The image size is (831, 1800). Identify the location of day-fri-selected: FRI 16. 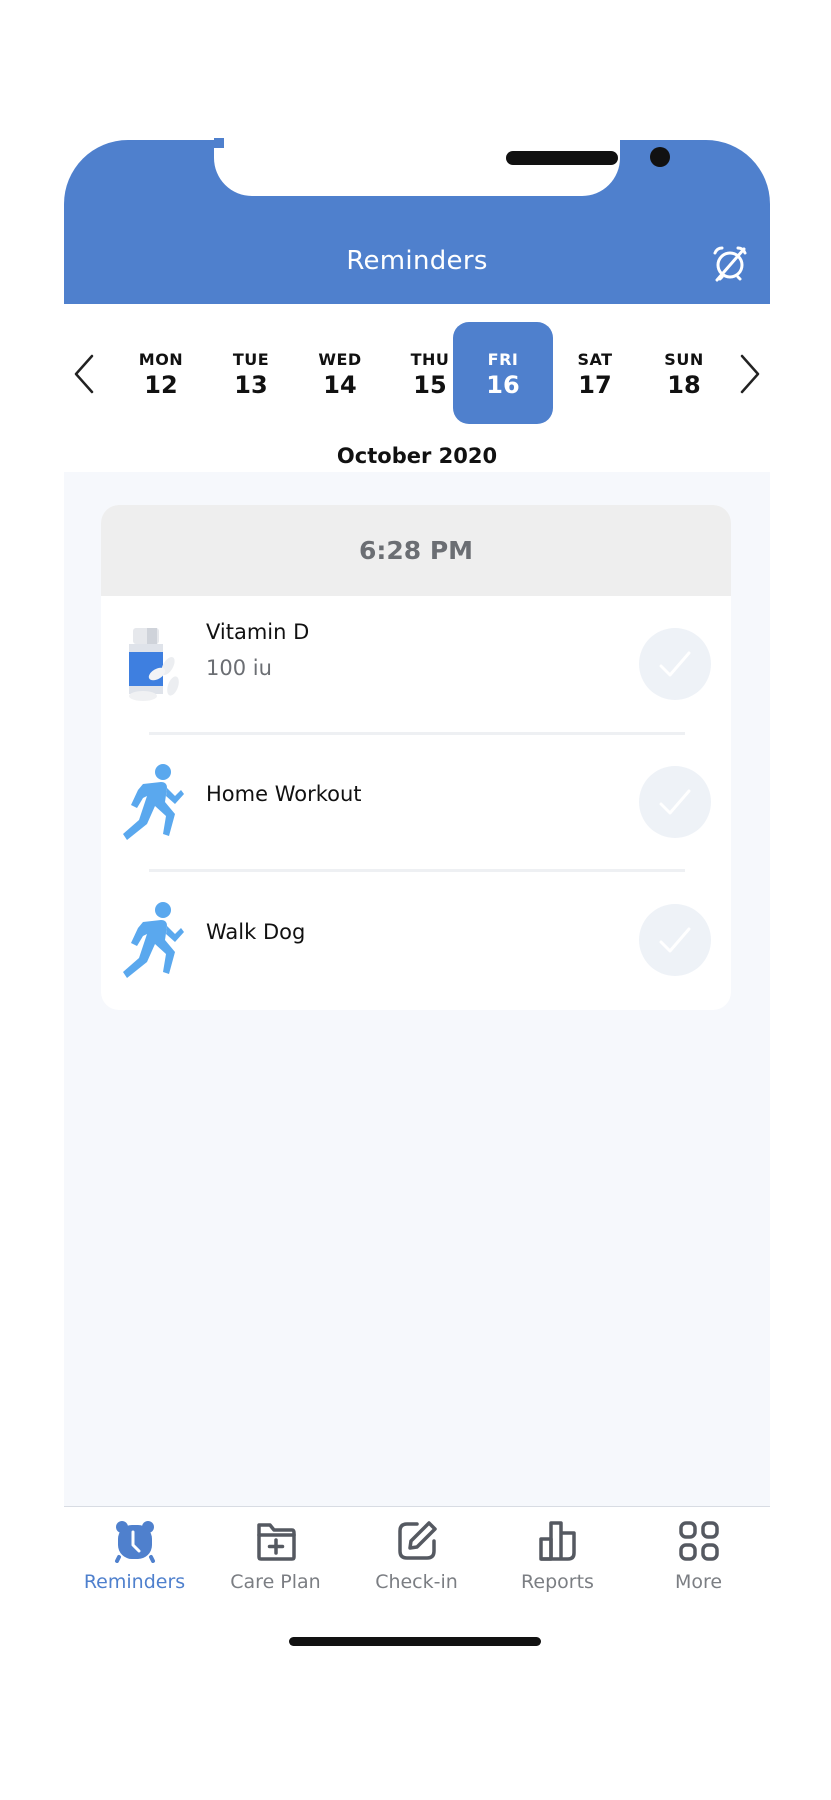
(503, 373).